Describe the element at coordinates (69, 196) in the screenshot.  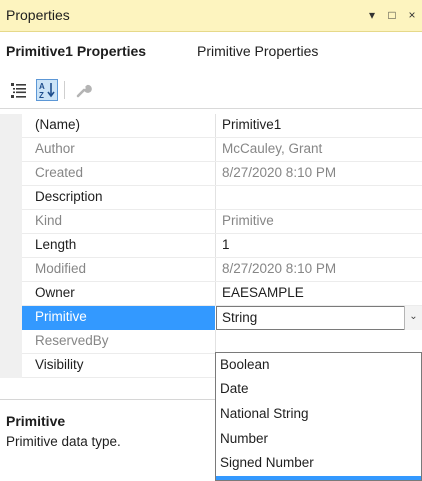
I see `property-name: Description` at that location.